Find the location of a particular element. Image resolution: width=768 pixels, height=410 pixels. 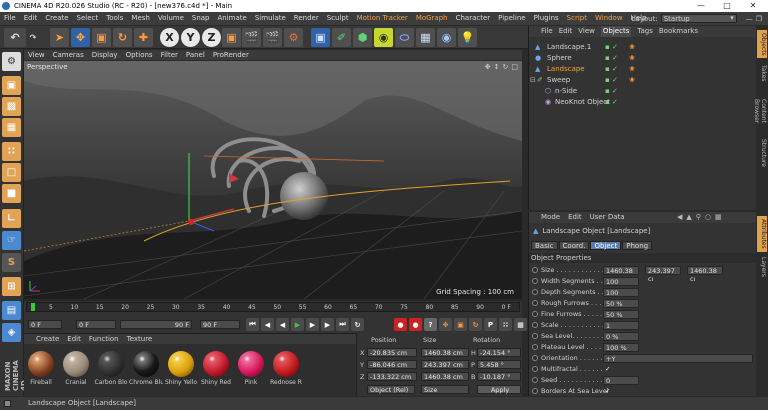

size-x-input: 1460.38 cı is located at coordinates (621, 274).